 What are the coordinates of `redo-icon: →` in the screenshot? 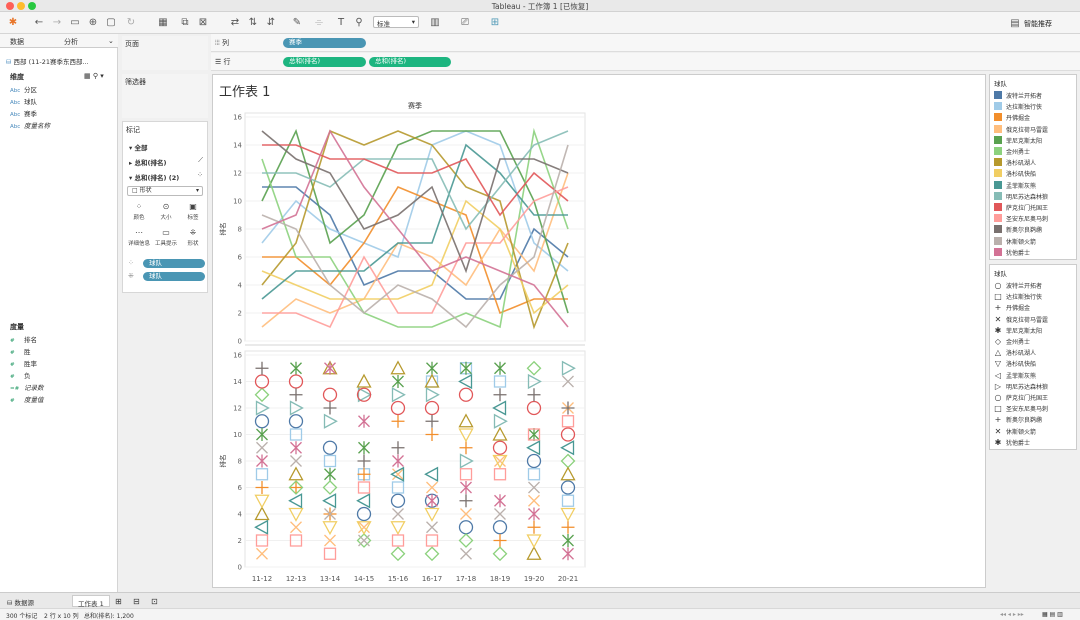 It's located at (57, 23).